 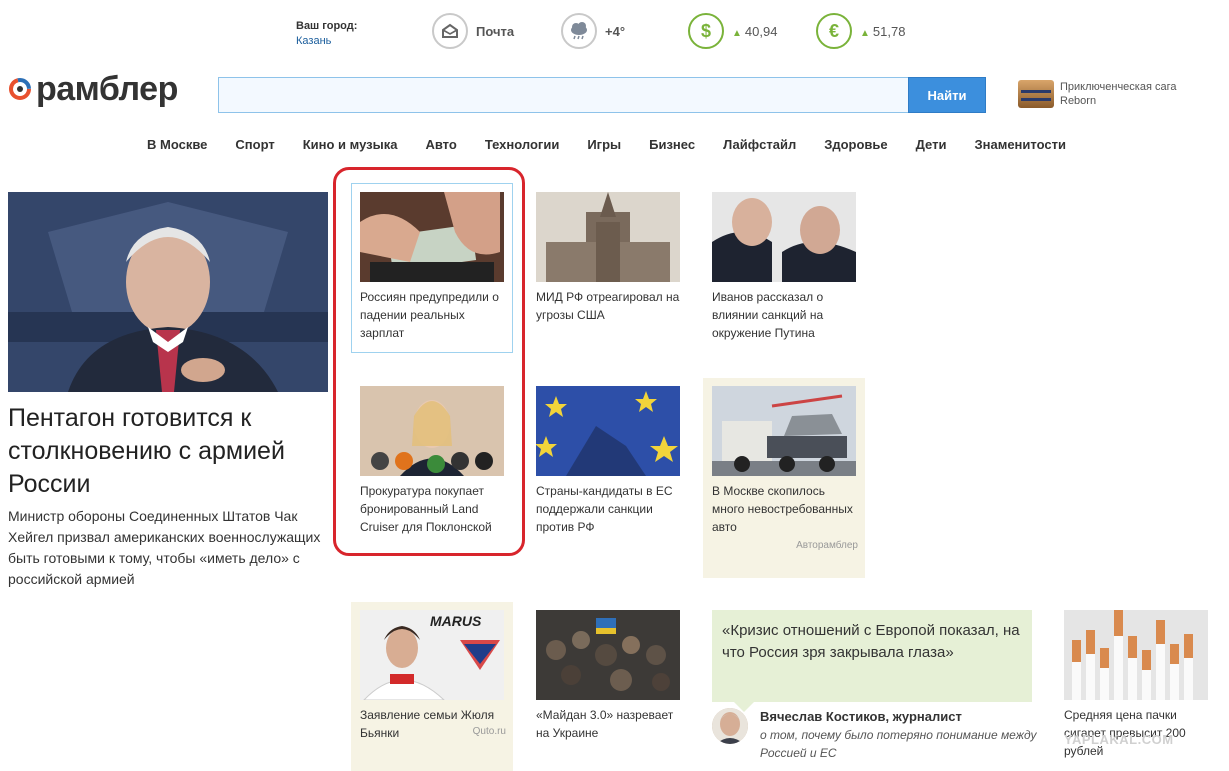 What do you see at coordinates (326, 34) in the screenshot?
I see `city-selector: Ваш город: Казань` at bounding box center [326, 34].